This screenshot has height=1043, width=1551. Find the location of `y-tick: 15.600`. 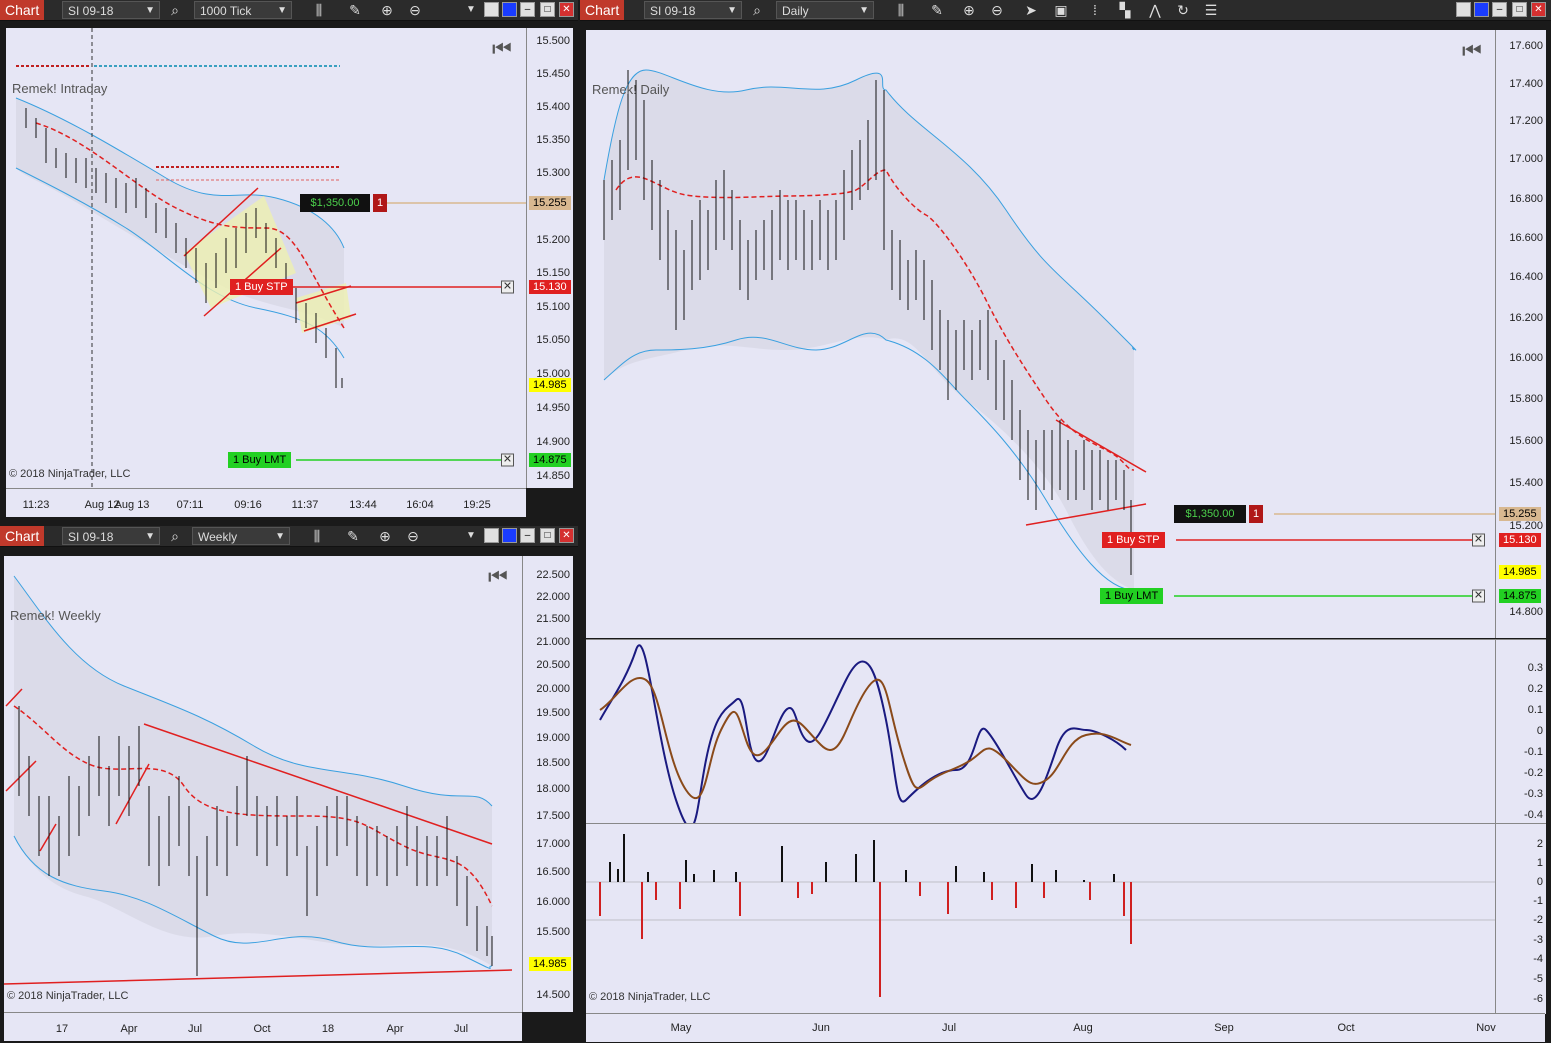

y-tick: 15.600 is located at coordinates (1526, 441).